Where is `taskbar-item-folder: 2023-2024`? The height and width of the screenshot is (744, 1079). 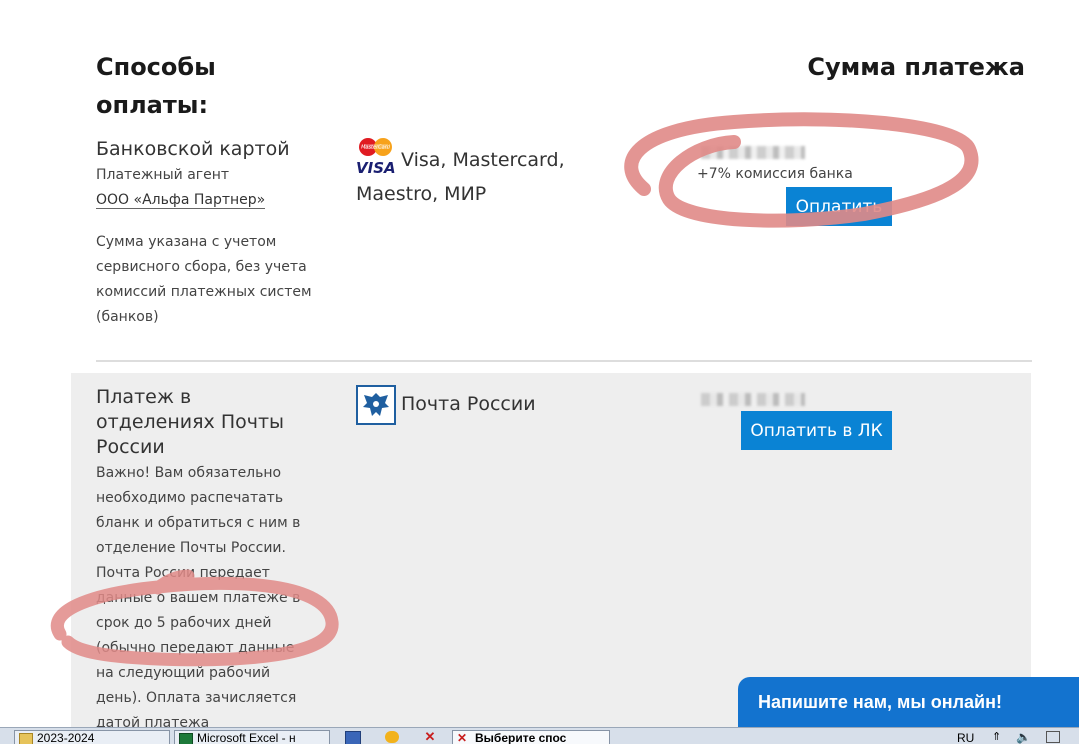 taskbar-item-folder: 2023-2024 is located at coordinates (92, 737).